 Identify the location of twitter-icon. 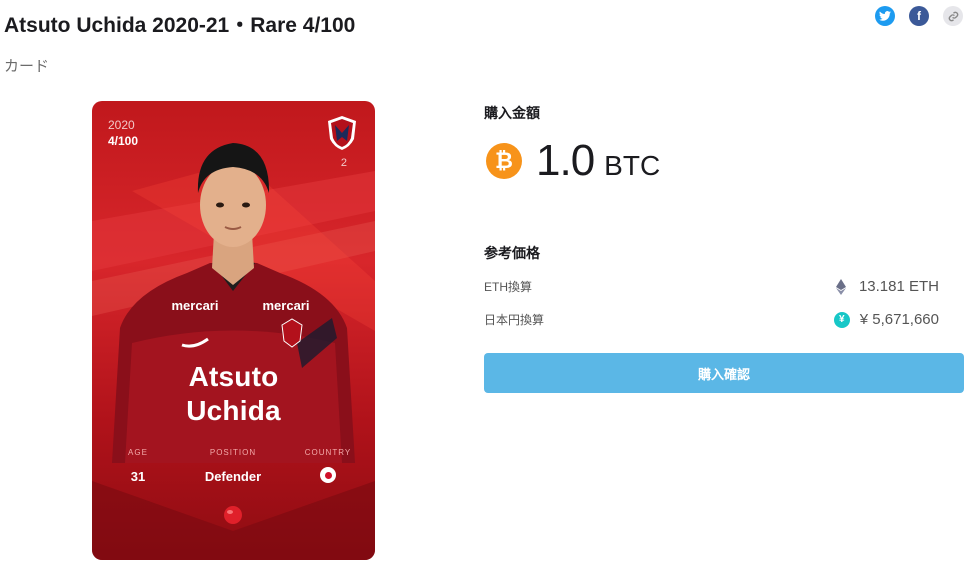
(885, 16).